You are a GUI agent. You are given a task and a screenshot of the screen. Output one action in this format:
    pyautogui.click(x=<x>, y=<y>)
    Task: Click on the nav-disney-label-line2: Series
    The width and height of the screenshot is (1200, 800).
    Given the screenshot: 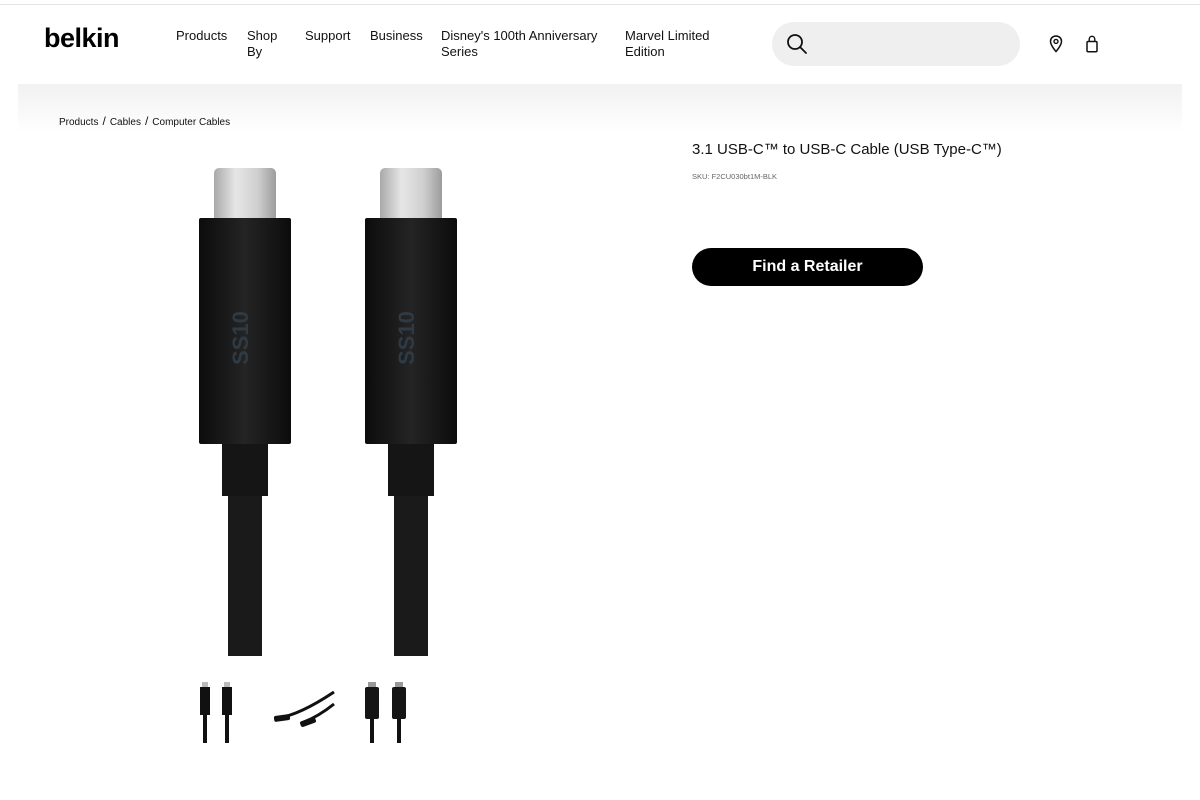 What is the action you would take?
    pyautogui.click(x=459, y=51)
    